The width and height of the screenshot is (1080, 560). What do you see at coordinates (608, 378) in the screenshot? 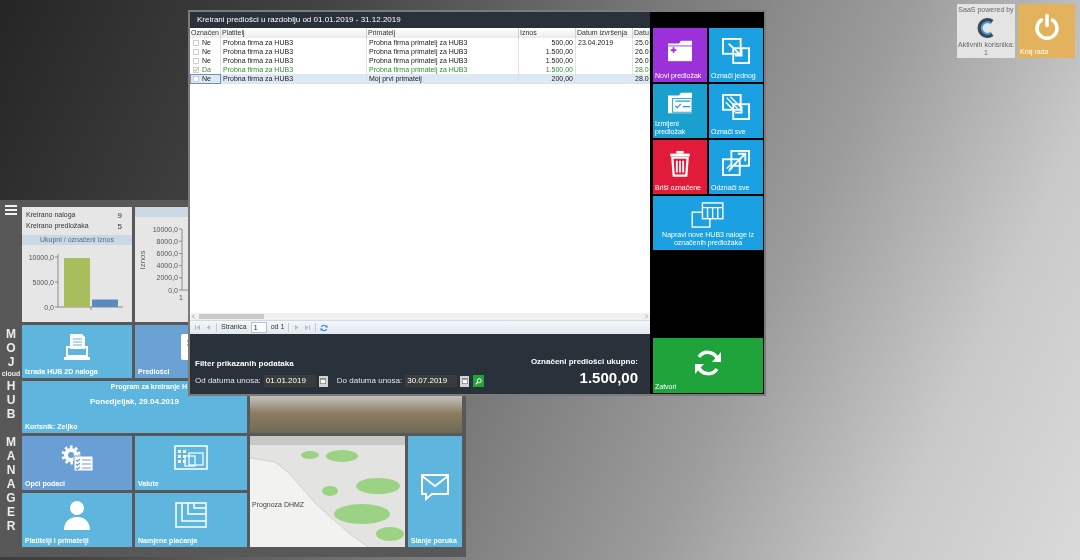
I see `total-value: 1.500,00` at bounding box center [608, 378].